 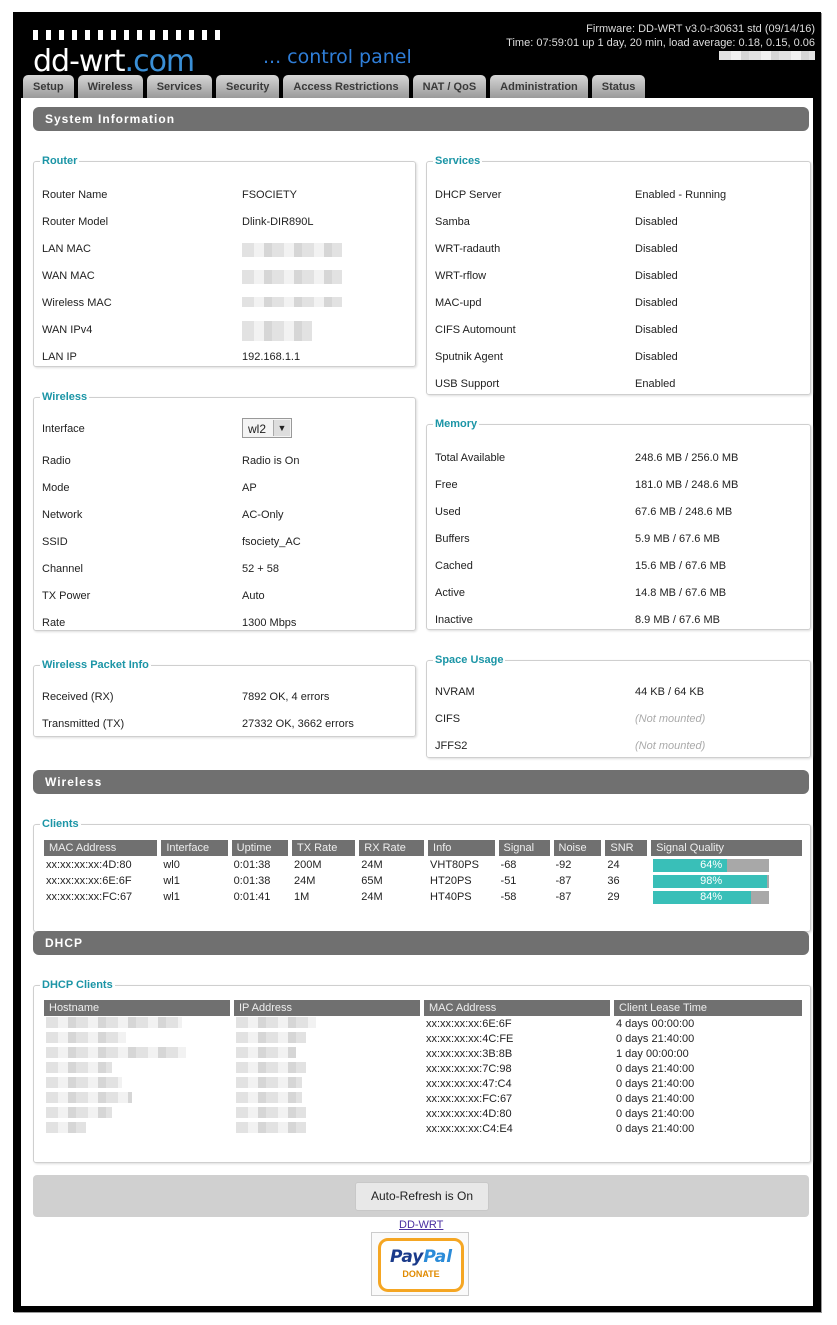 I want to click on tab-wireless: Wireless, so click(x=110, y=86).